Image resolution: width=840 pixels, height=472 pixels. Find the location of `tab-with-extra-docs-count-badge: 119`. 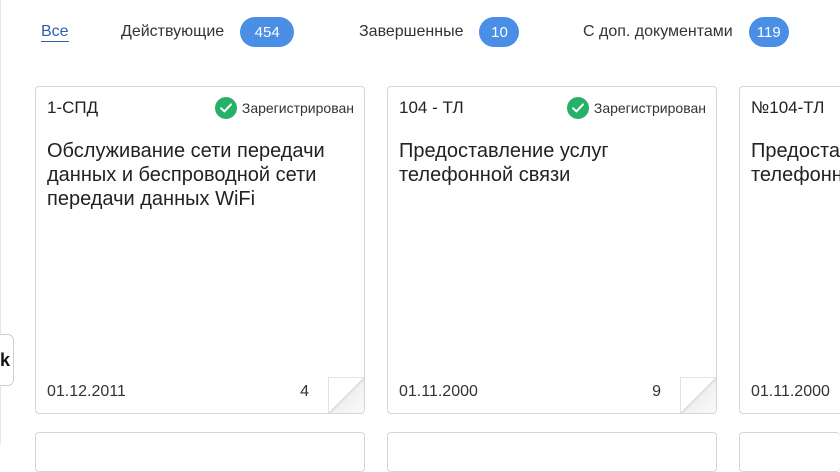

tab-with-extra-docs-count-badge: 119 is located at coordinates (768, 32).